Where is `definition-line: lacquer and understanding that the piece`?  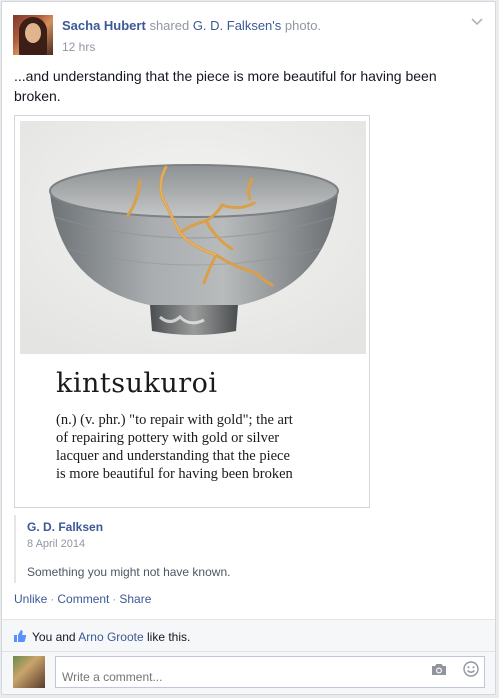
definition-line: lacquer and understanding that the piece is located at coordinates (173, 456).